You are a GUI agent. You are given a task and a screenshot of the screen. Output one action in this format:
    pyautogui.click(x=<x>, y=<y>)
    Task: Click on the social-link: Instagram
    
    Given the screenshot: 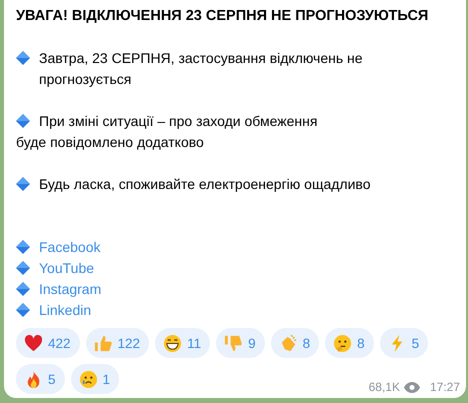 What is the action you would take?
    pyautogui.click(x=70, y=289)
    